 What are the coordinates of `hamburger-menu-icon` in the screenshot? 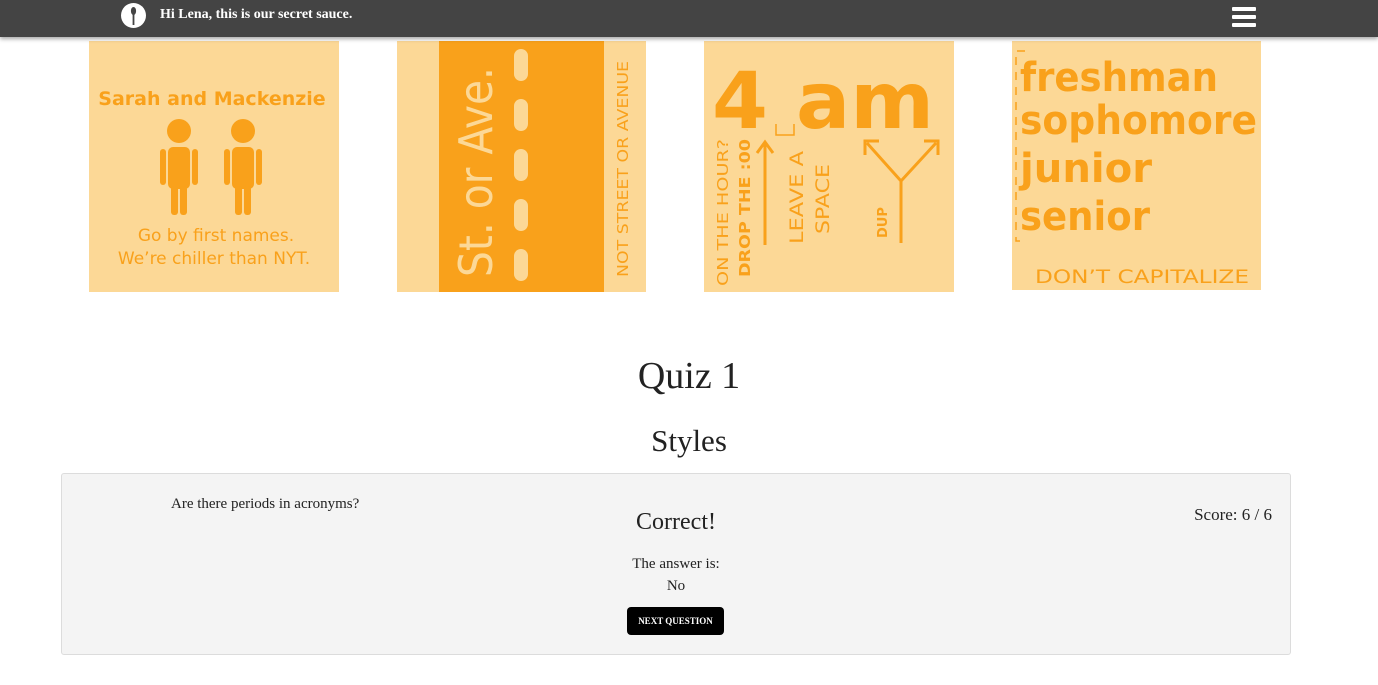 It's located at (1244, 17).